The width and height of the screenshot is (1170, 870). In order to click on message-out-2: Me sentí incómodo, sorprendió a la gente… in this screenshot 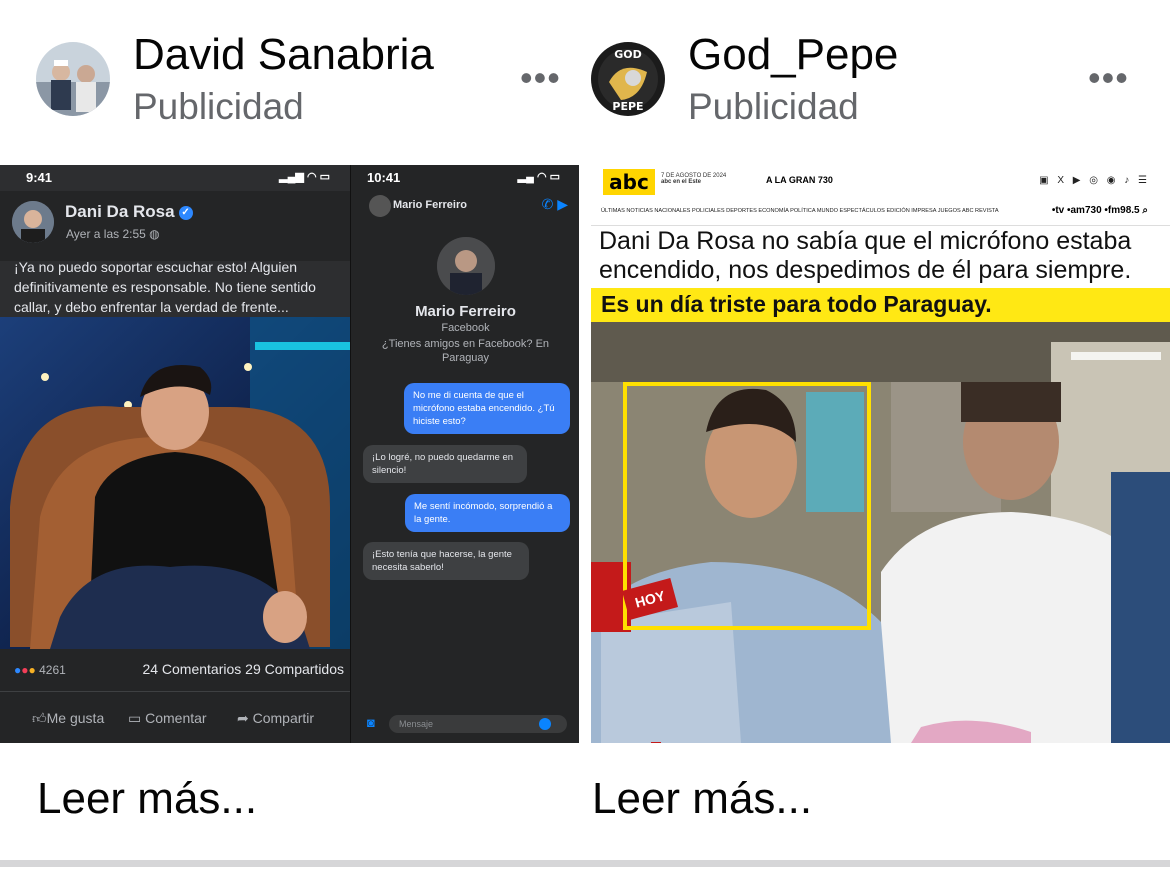, I will do `click(487, 513)`.